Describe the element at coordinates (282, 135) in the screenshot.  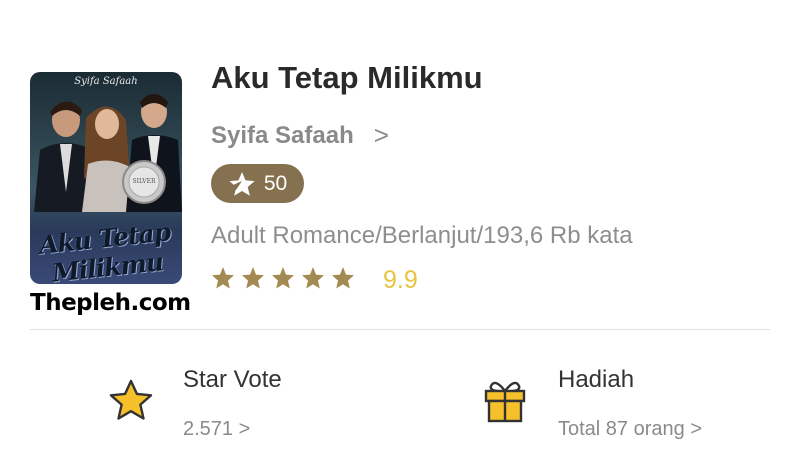
I see `author-name: Syifa Safaah` at that location.